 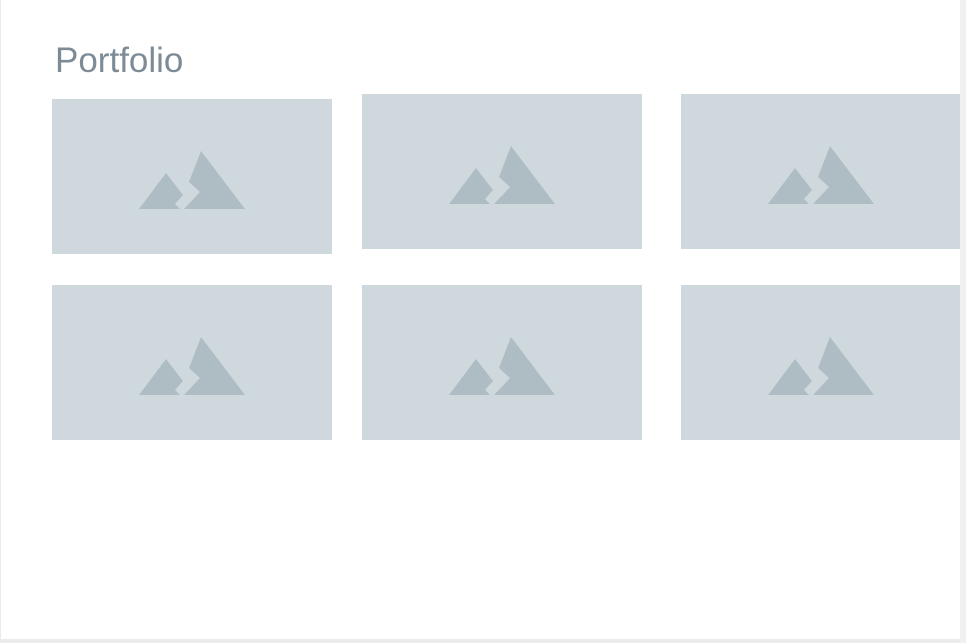 What do you see at coordinates (119, 60) in the screenshot?
I see `page-title: Portfolio` at bounding box center [119, 60].